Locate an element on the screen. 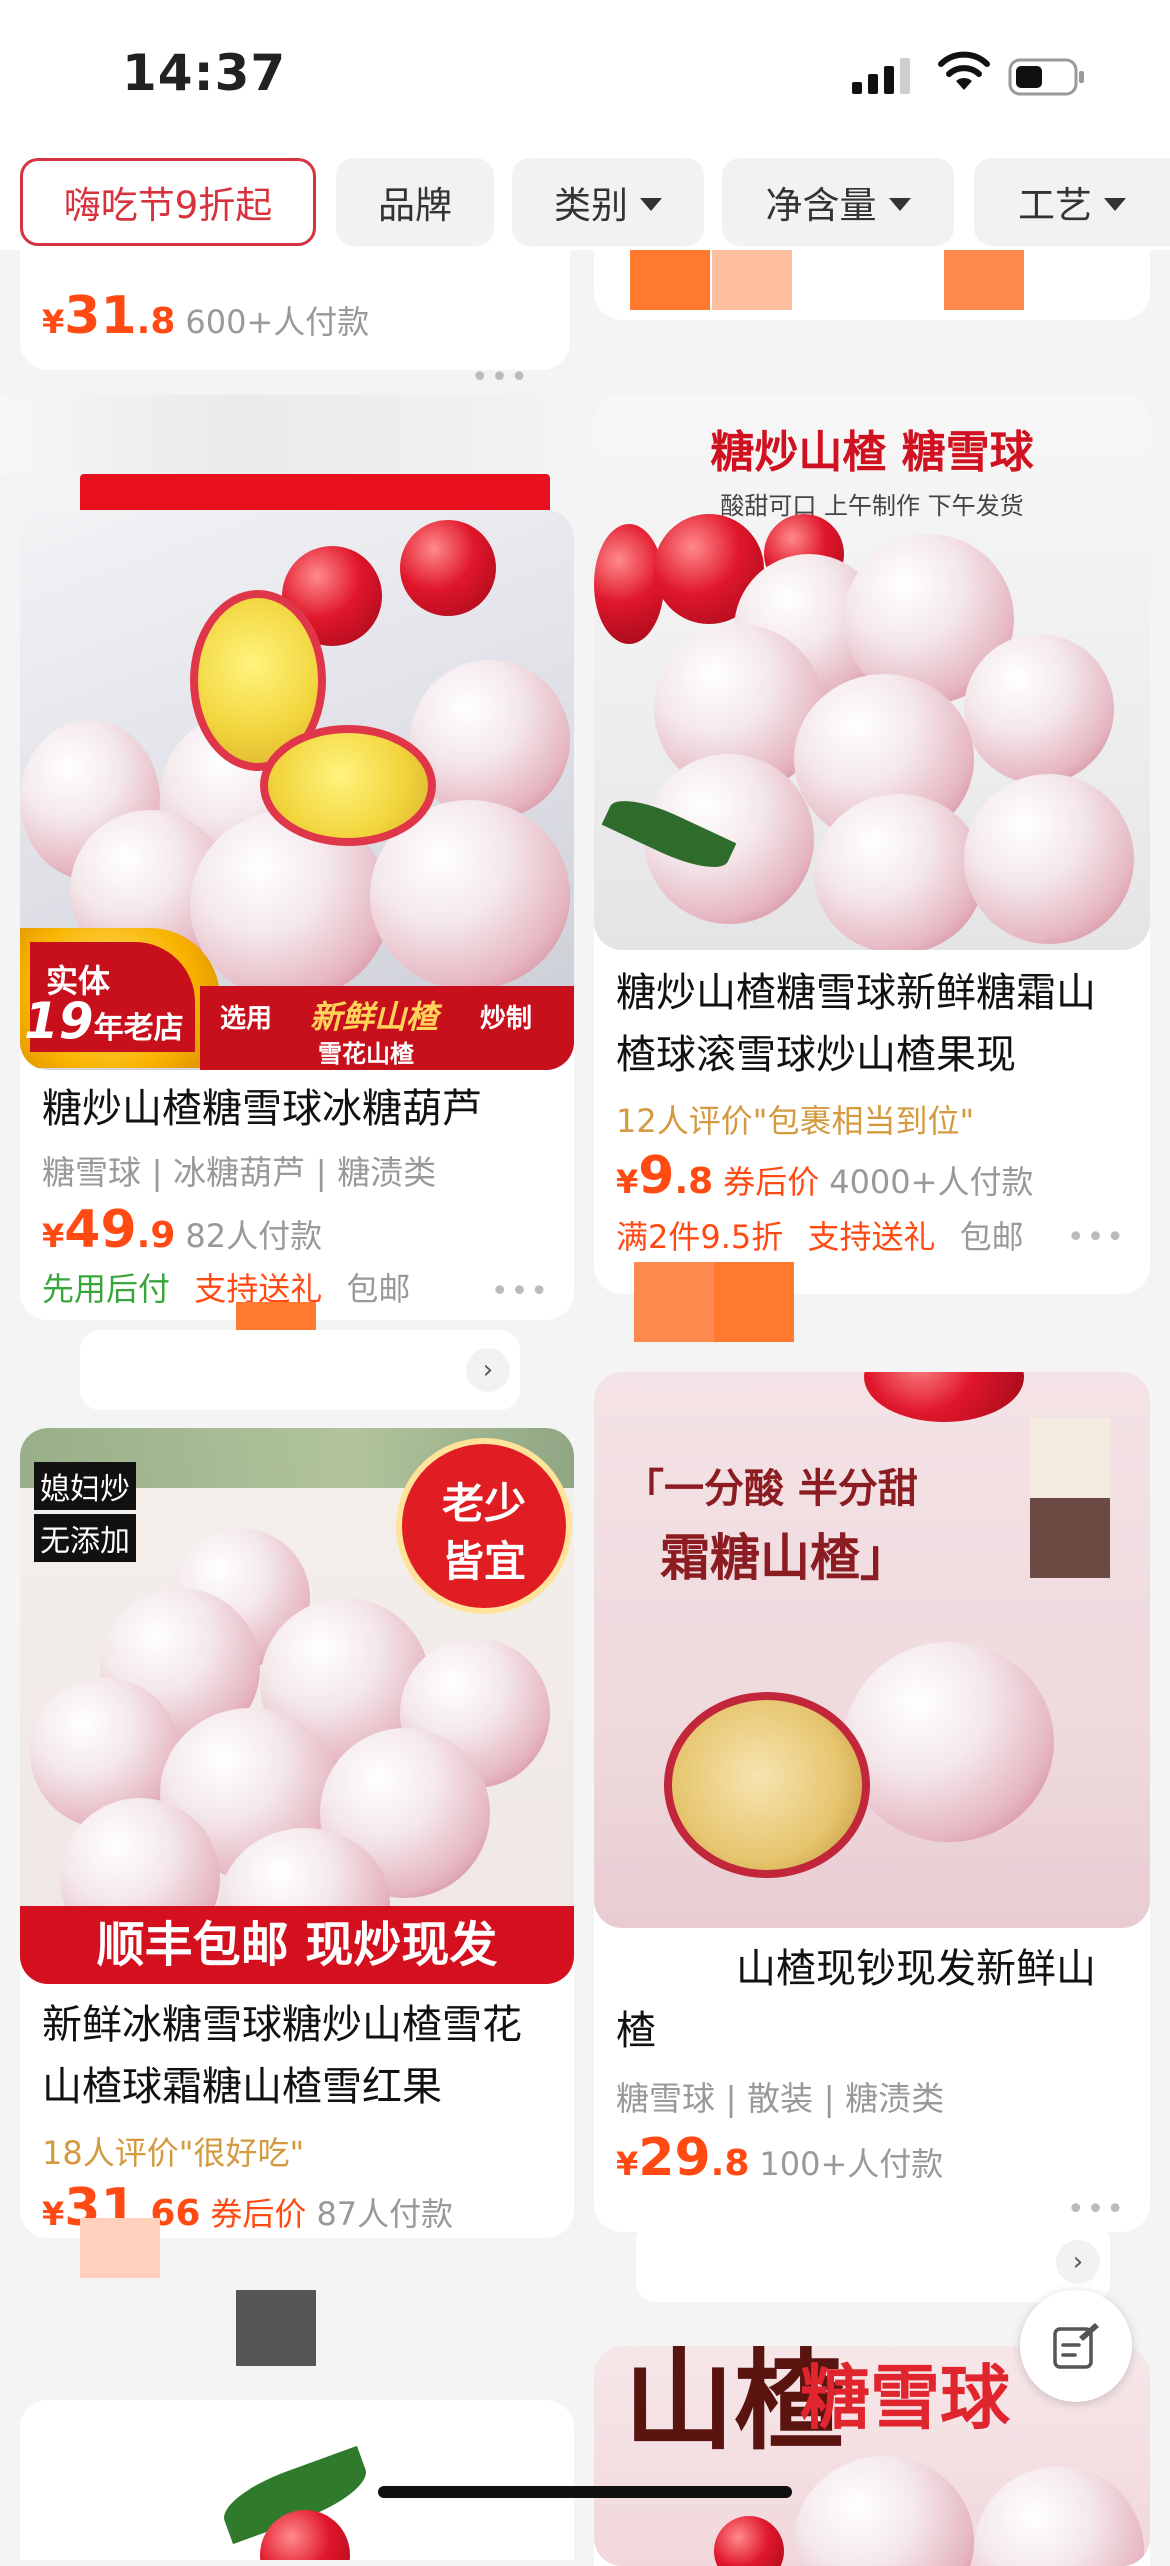 Image resolution: width=1170 pixels, height=2566 pixels. image-subline: 酸甜可口 上午制作 下午发货 is located at coordinates (872, 506).